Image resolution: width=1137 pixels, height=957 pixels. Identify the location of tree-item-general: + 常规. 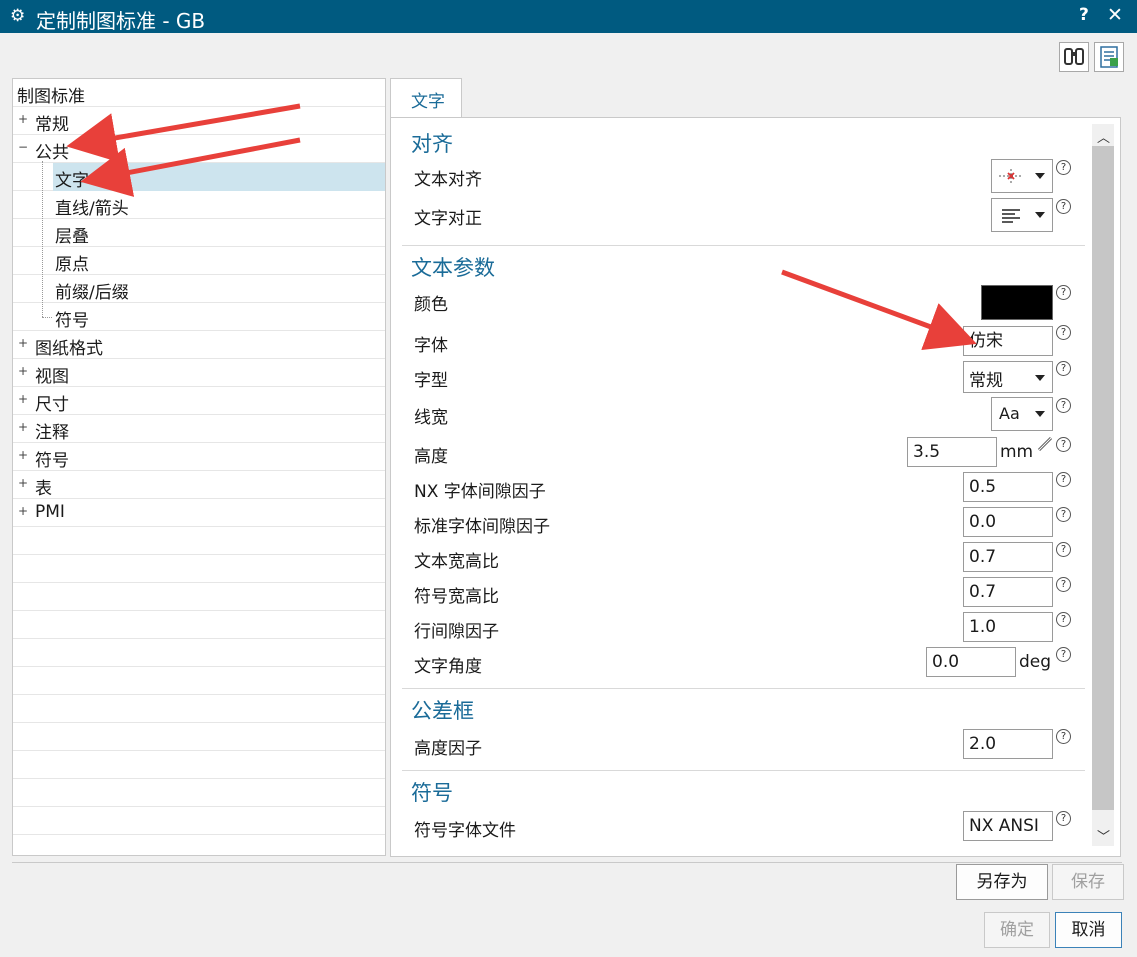
(199, 121).